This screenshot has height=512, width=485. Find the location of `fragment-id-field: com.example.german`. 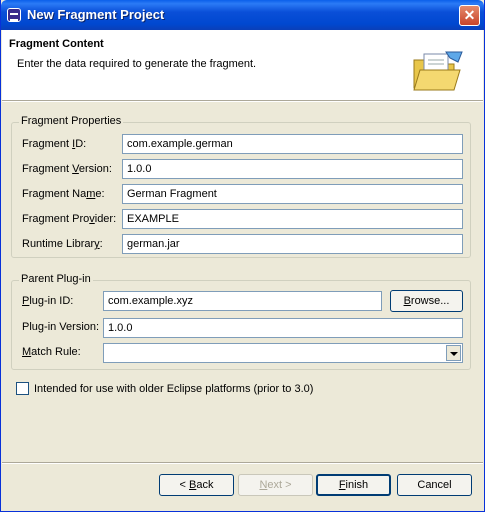

fragment-id-field: com.example.german is located at coordinates (292, 144).